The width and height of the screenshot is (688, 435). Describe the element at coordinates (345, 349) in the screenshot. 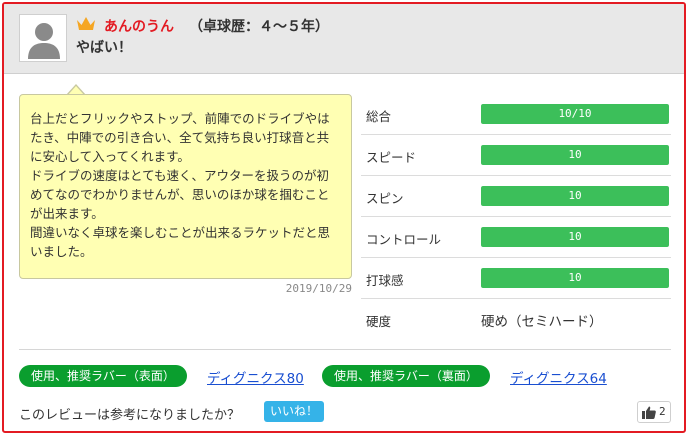

I see `divider` at that location.